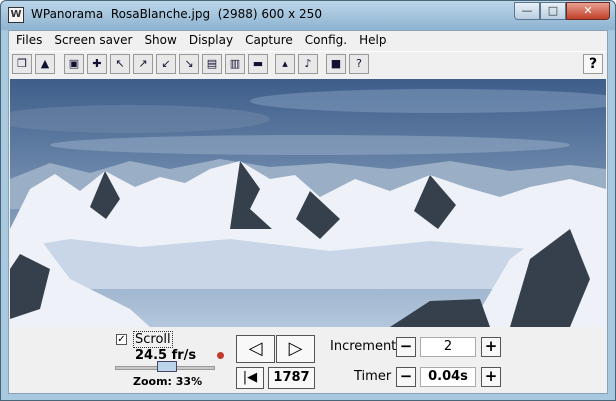 This screenshot has height=401, width=616. I want to click on menu-files: Files, so click(28, 40).